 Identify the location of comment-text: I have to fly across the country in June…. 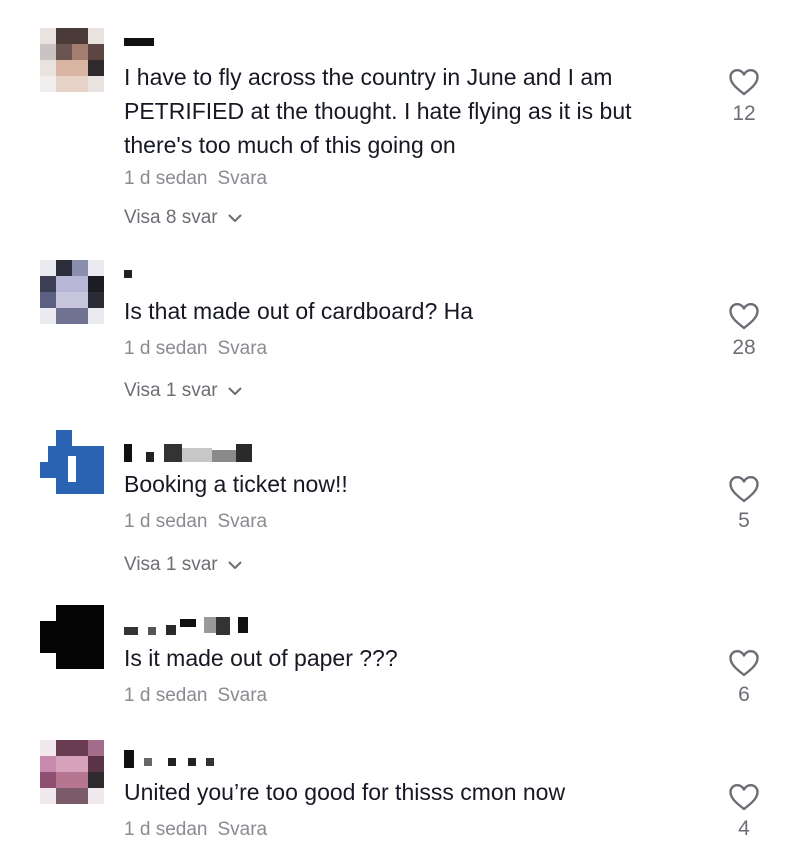
(378, 111).